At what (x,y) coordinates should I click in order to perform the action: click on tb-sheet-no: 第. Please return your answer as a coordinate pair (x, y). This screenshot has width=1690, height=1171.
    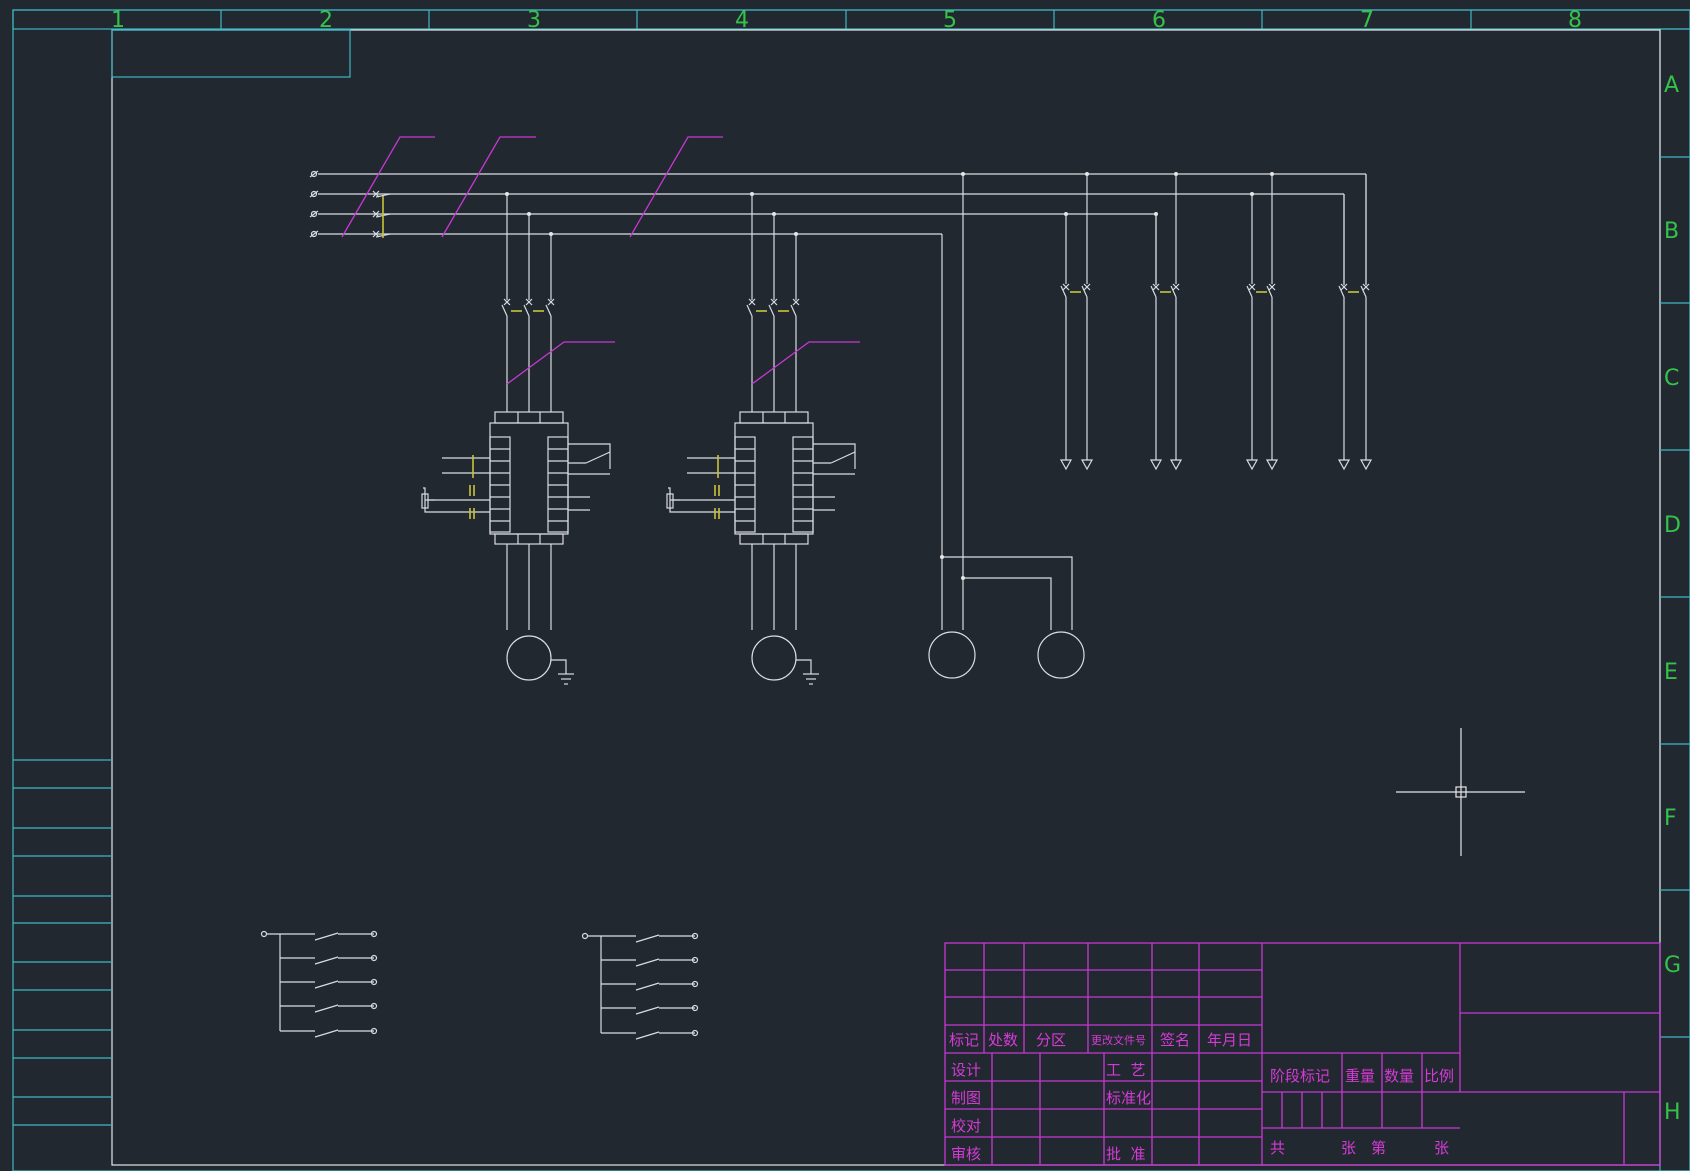
    Looking at the image, I should click on (1378, 1148).